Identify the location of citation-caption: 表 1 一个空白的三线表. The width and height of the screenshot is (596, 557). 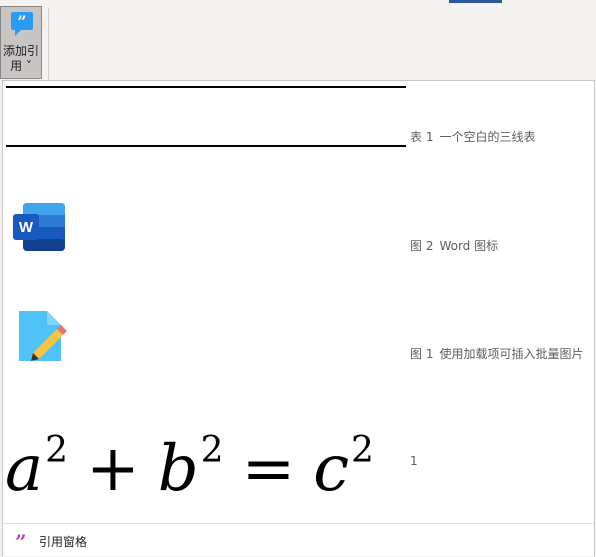
(472, 136).